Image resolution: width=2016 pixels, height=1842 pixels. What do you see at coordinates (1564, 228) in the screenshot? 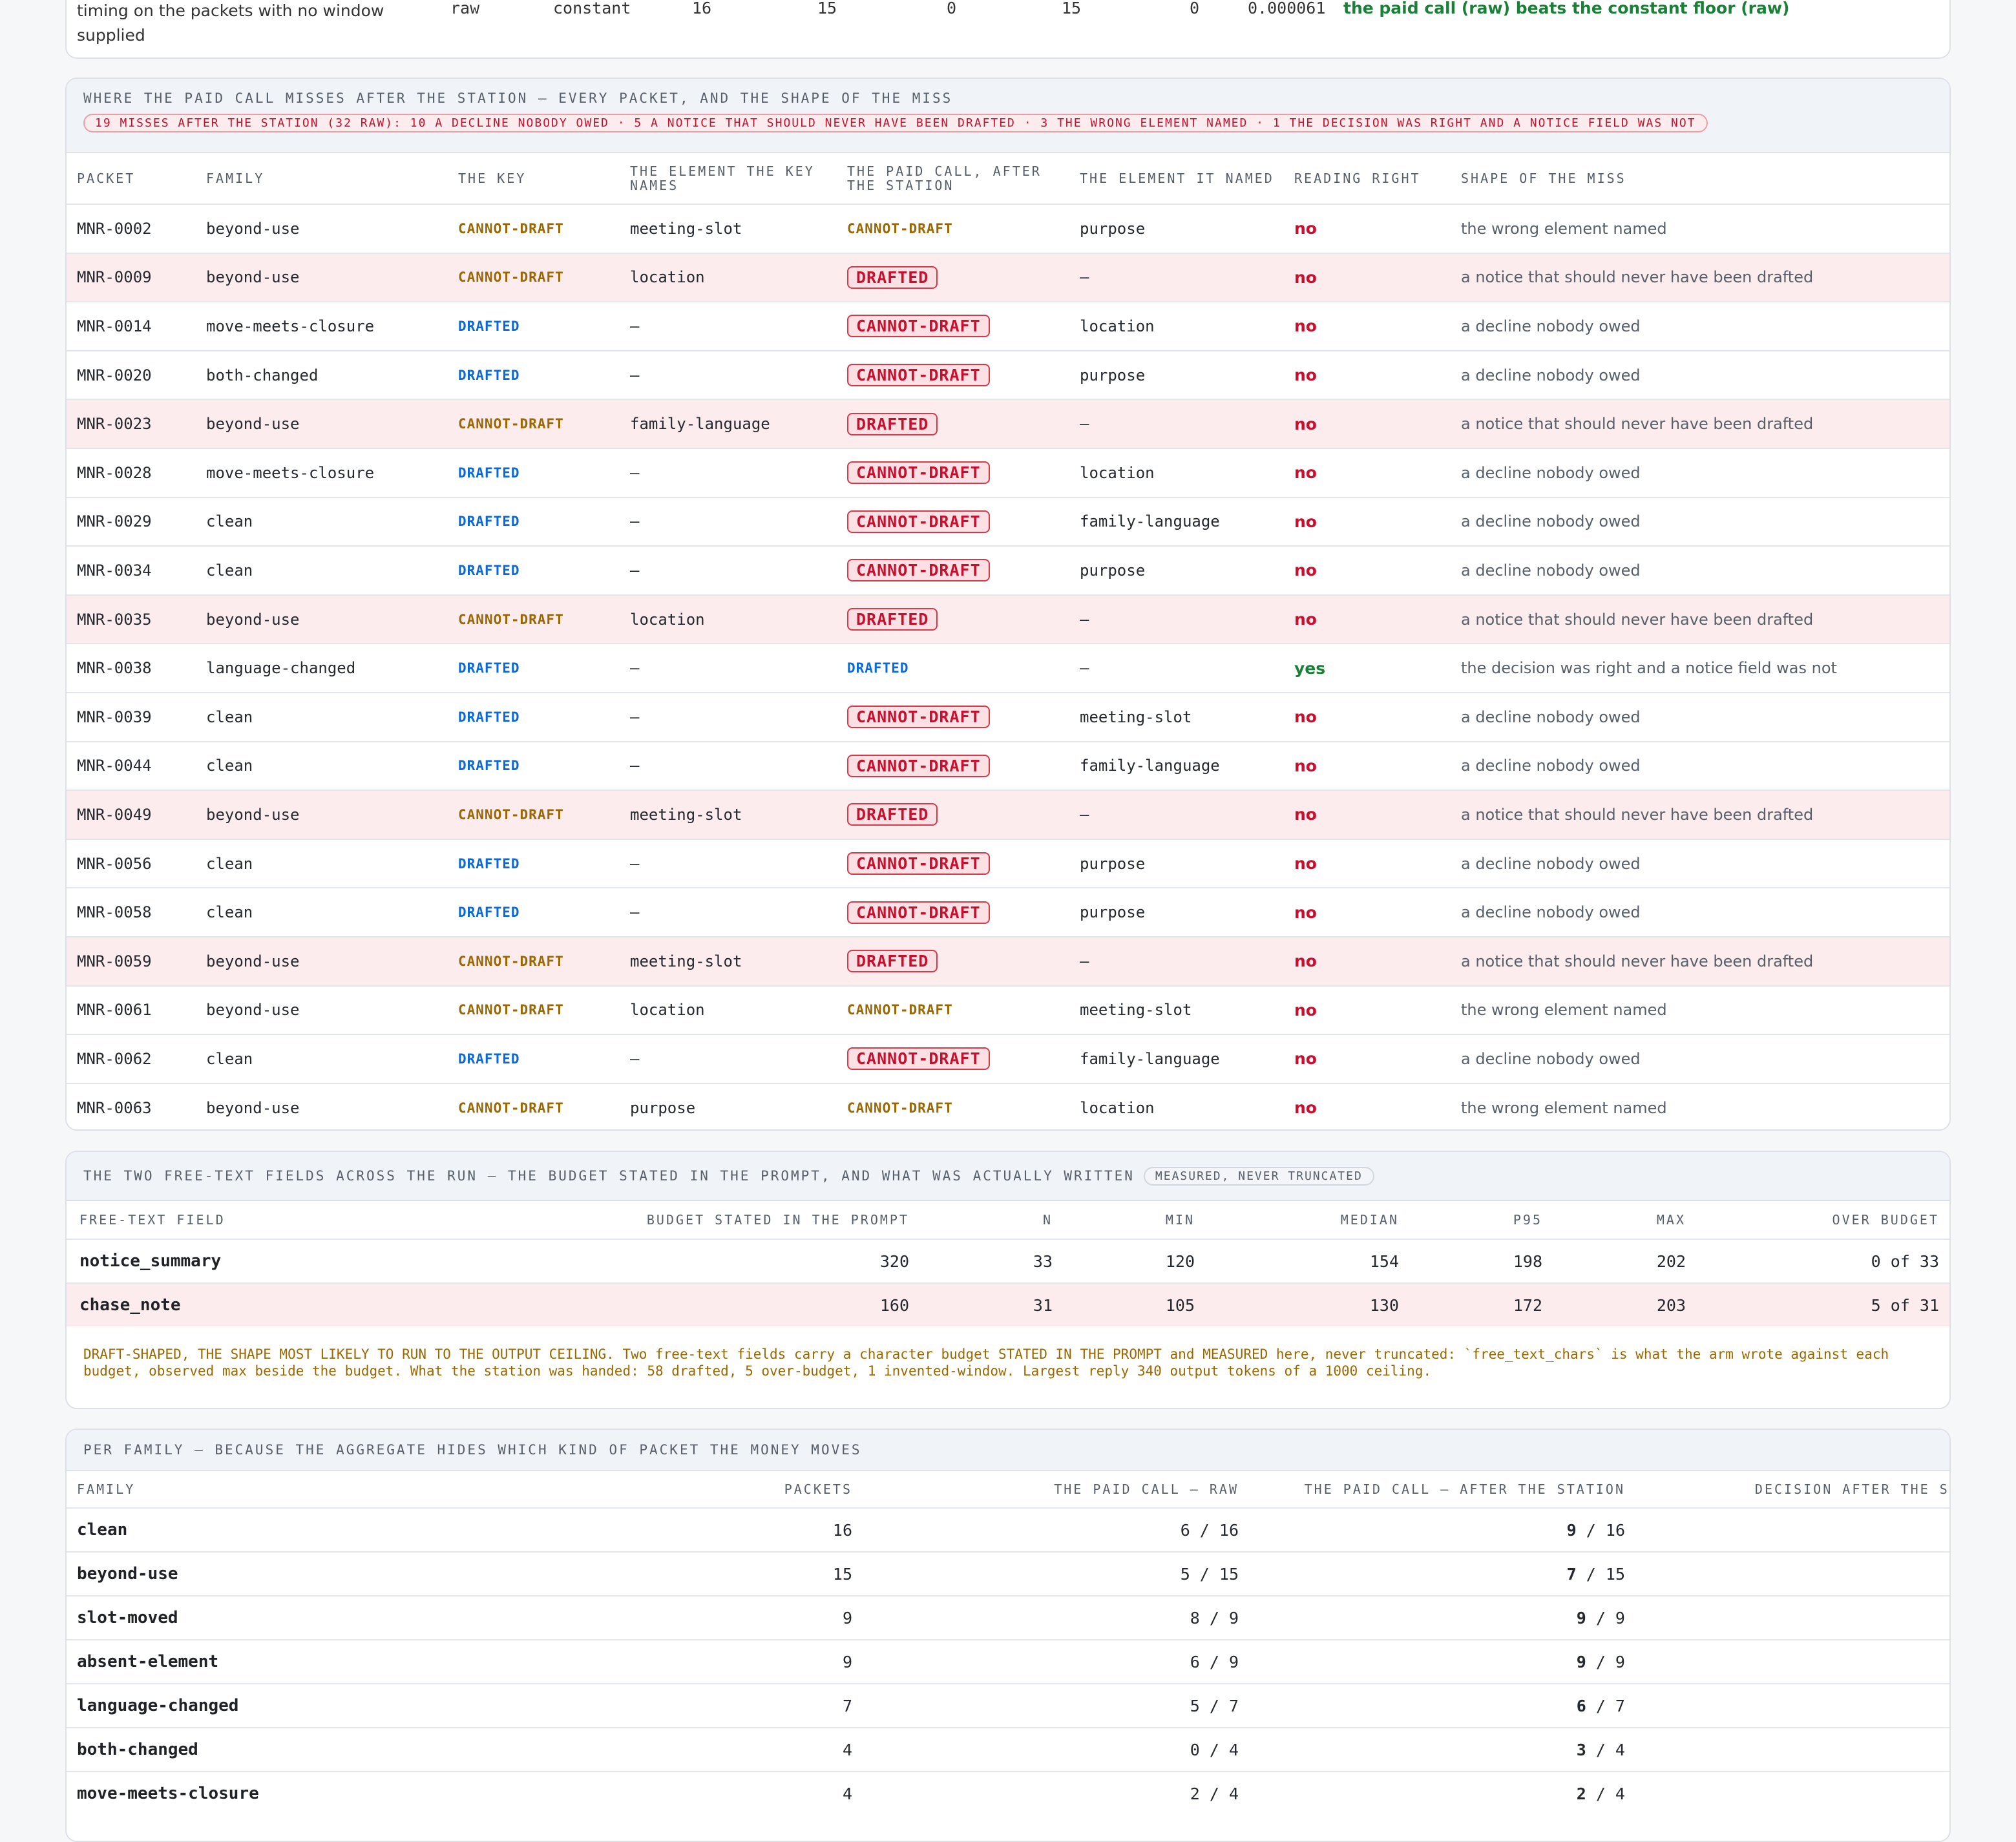
I see `miss-shape: the wrong element named` at bounding box center [1564, 228].